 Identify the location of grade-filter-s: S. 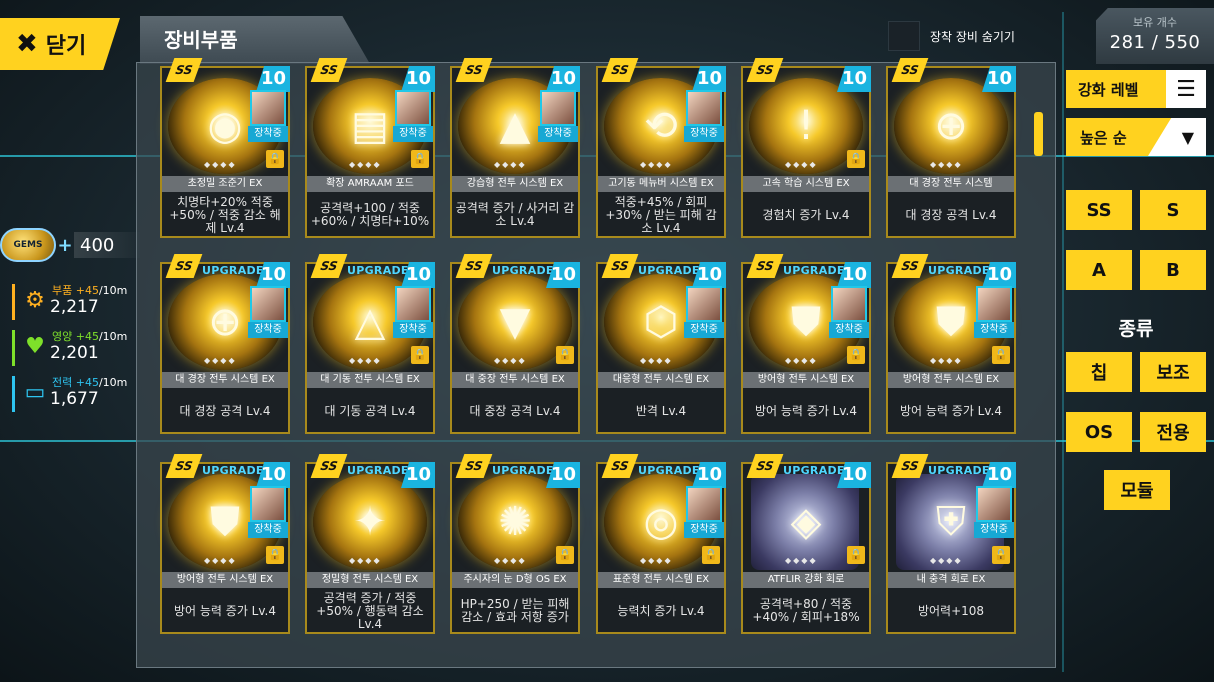
(1173, 210).